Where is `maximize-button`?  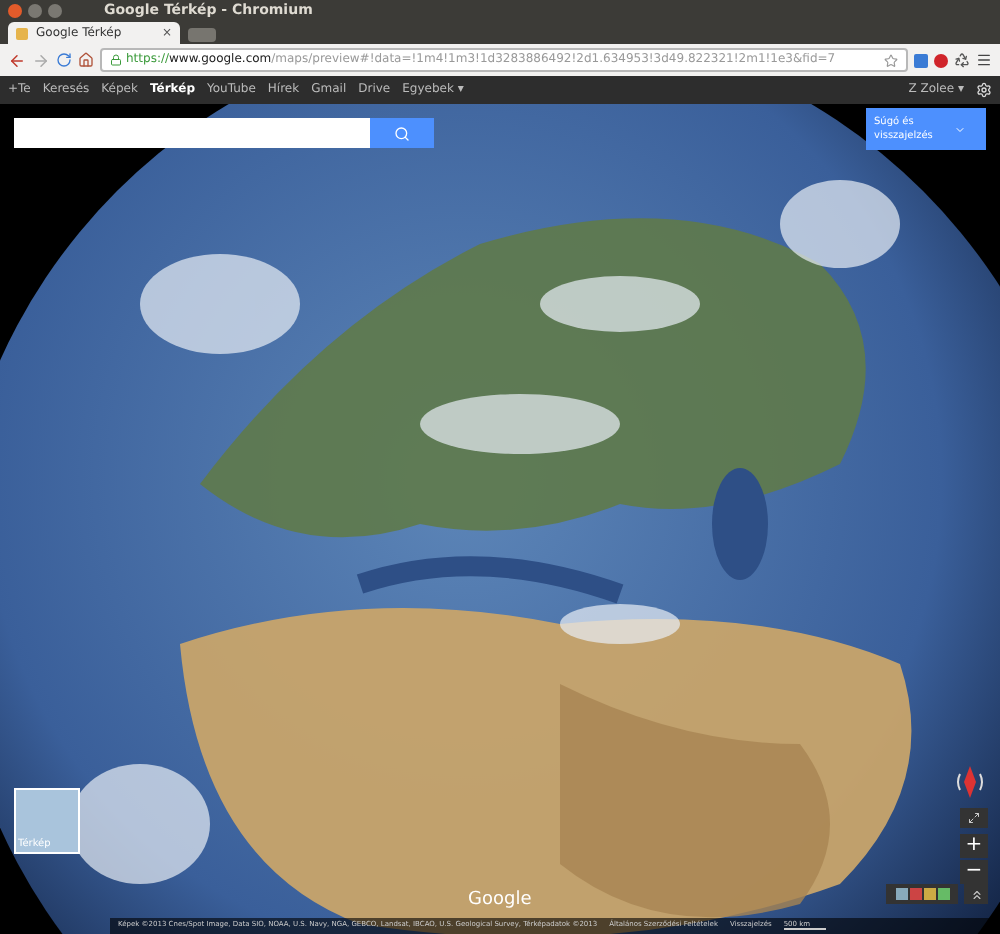 maximize-button is located at coordinates (55, 11).